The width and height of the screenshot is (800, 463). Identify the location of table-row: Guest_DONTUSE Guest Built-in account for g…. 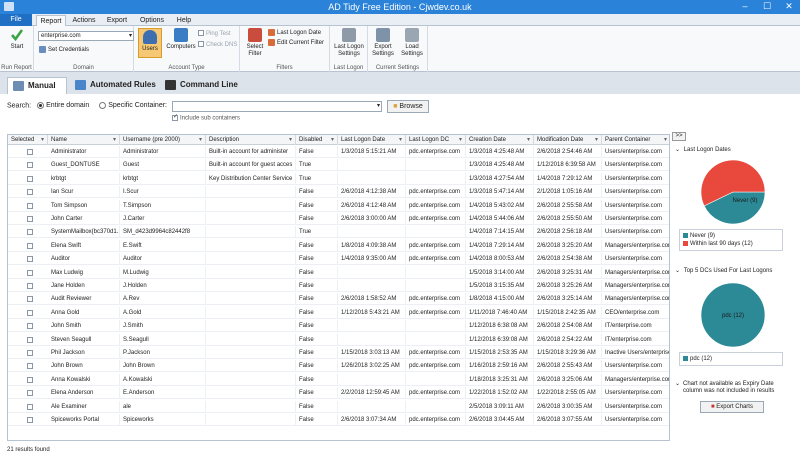
(338, 165).